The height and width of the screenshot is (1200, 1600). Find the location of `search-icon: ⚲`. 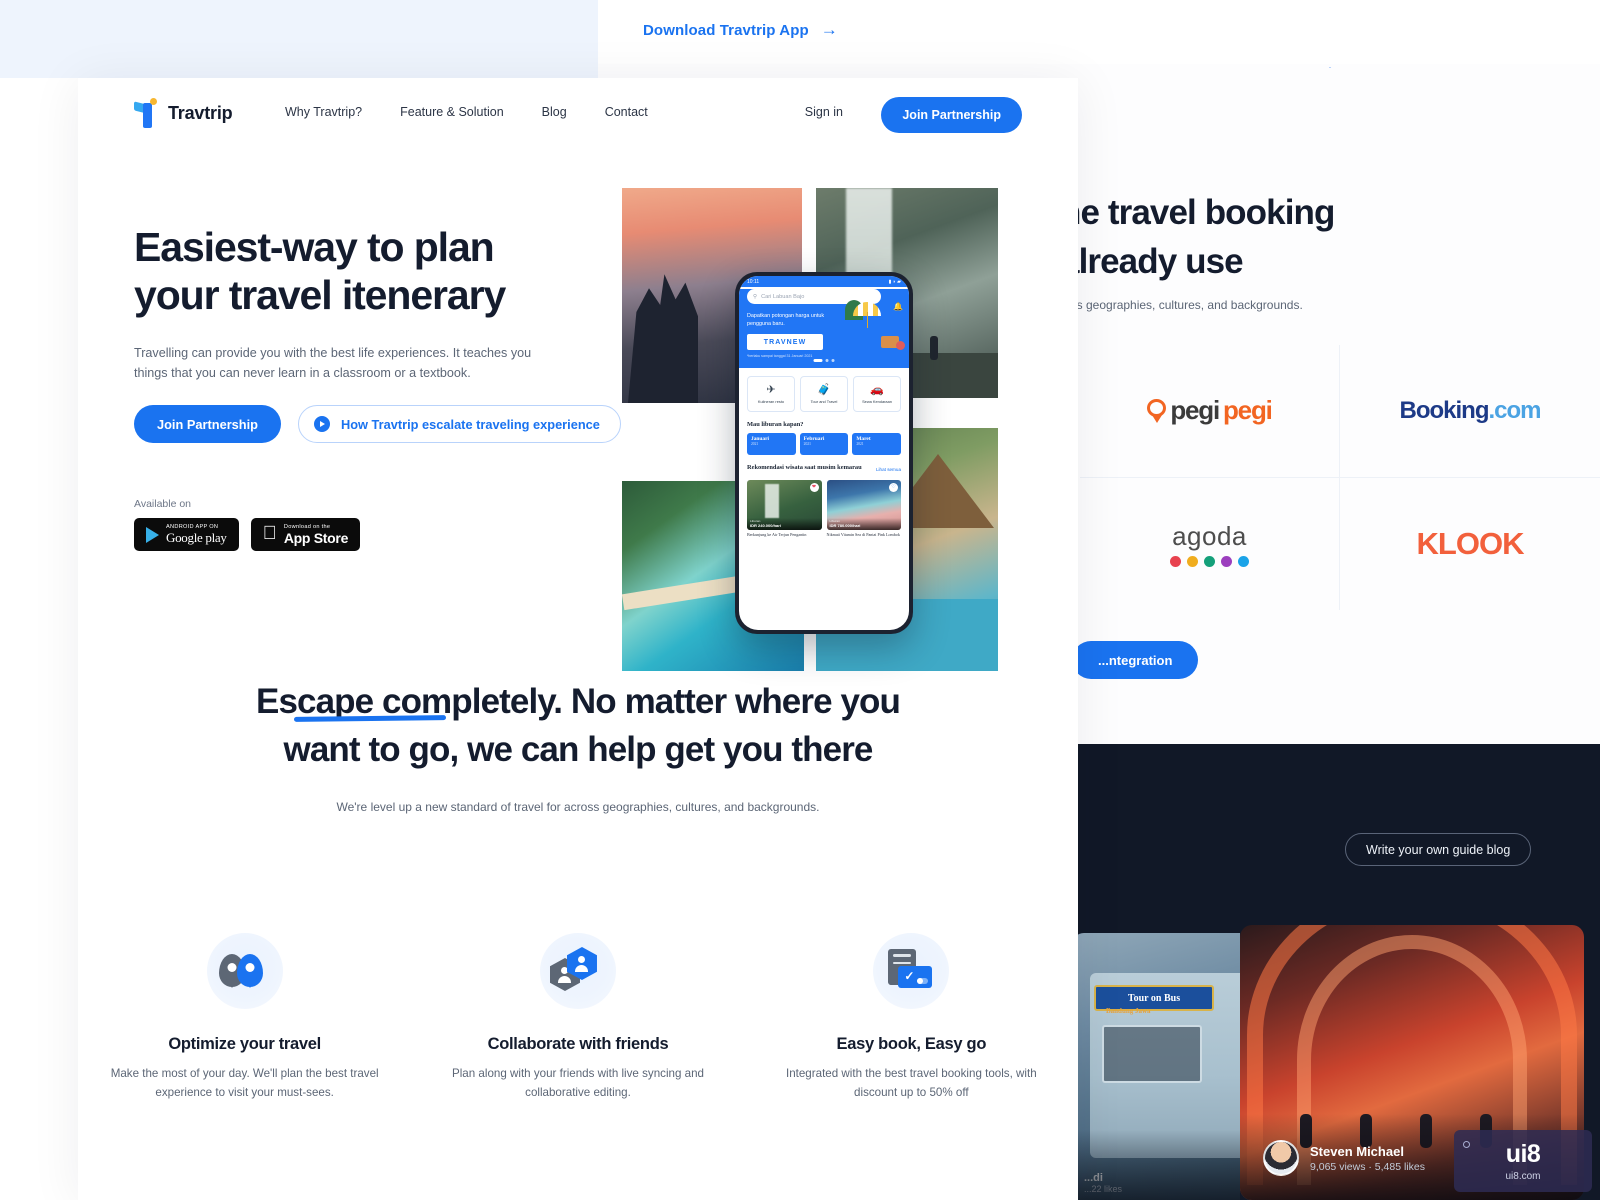

search-icon: ⚲ is located at coordinates (755, 296).